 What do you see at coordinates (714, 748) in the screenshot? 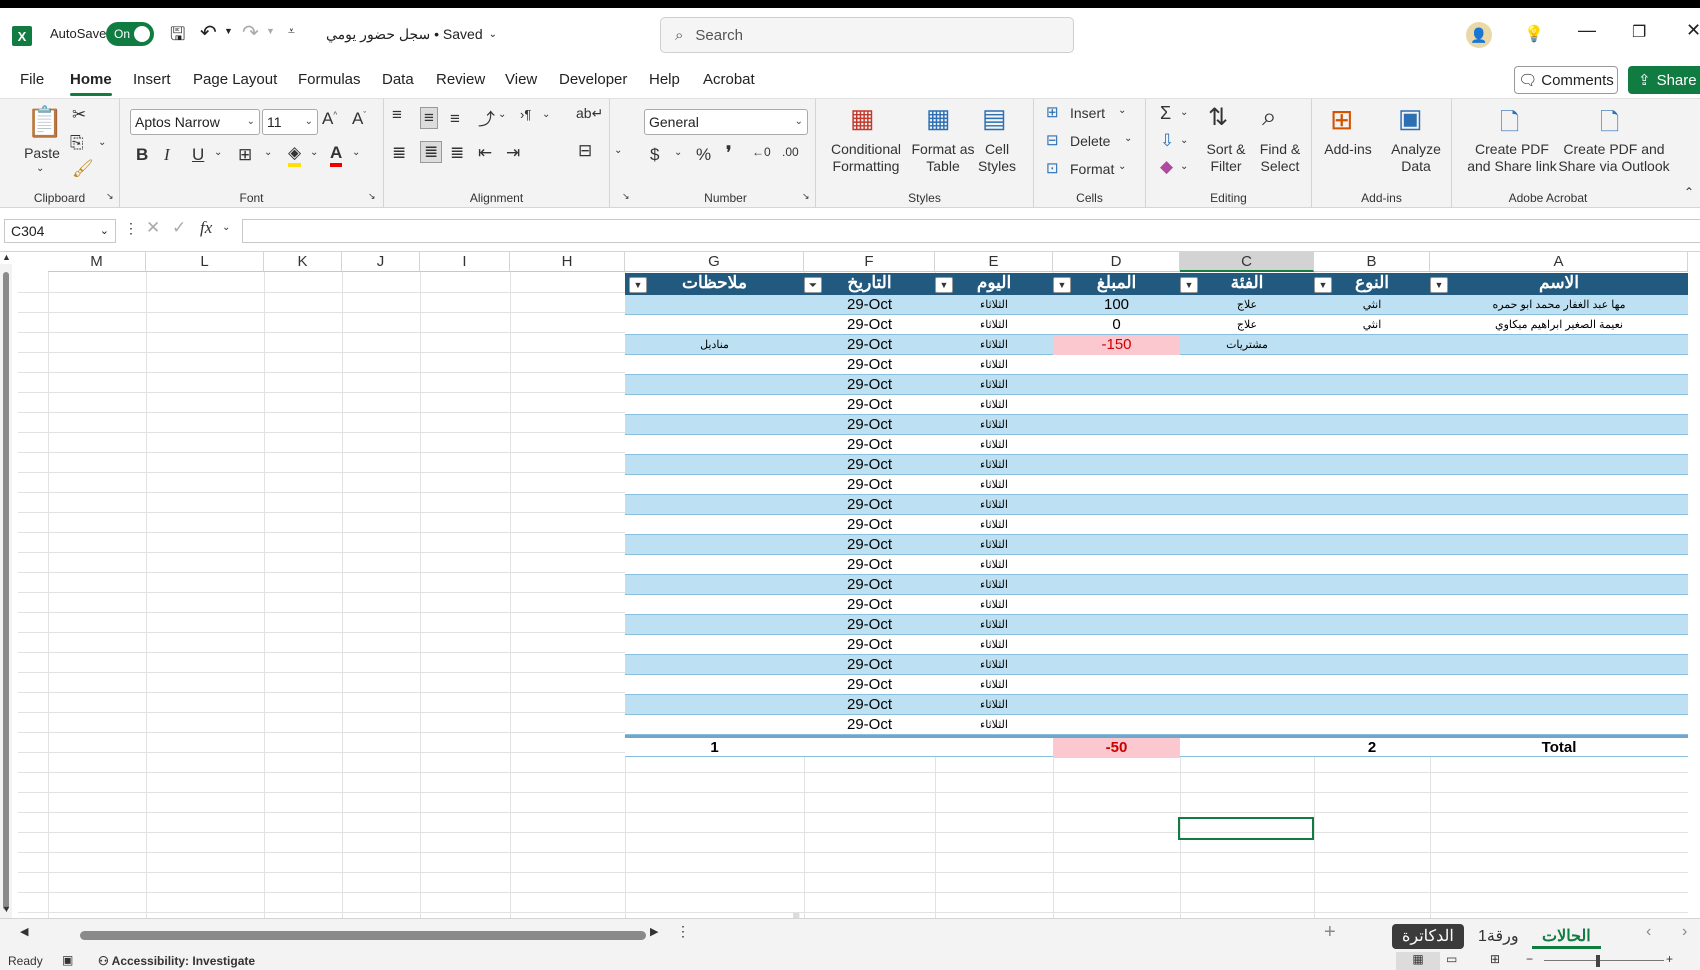
I see `total-notes: 1` at bounding box center [714, 748].